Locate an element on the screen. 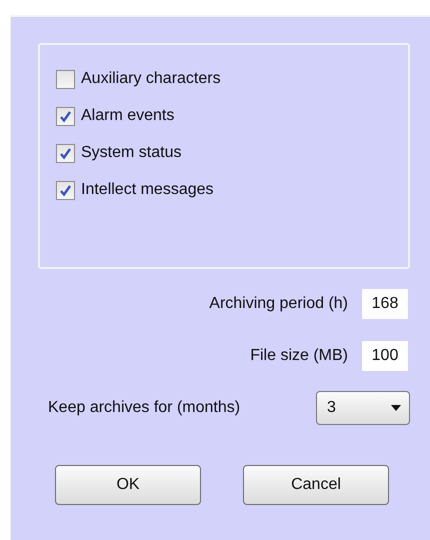 The image size is (430, 540). checkbox-label: Alarm events is located at coordinates (127, 116).